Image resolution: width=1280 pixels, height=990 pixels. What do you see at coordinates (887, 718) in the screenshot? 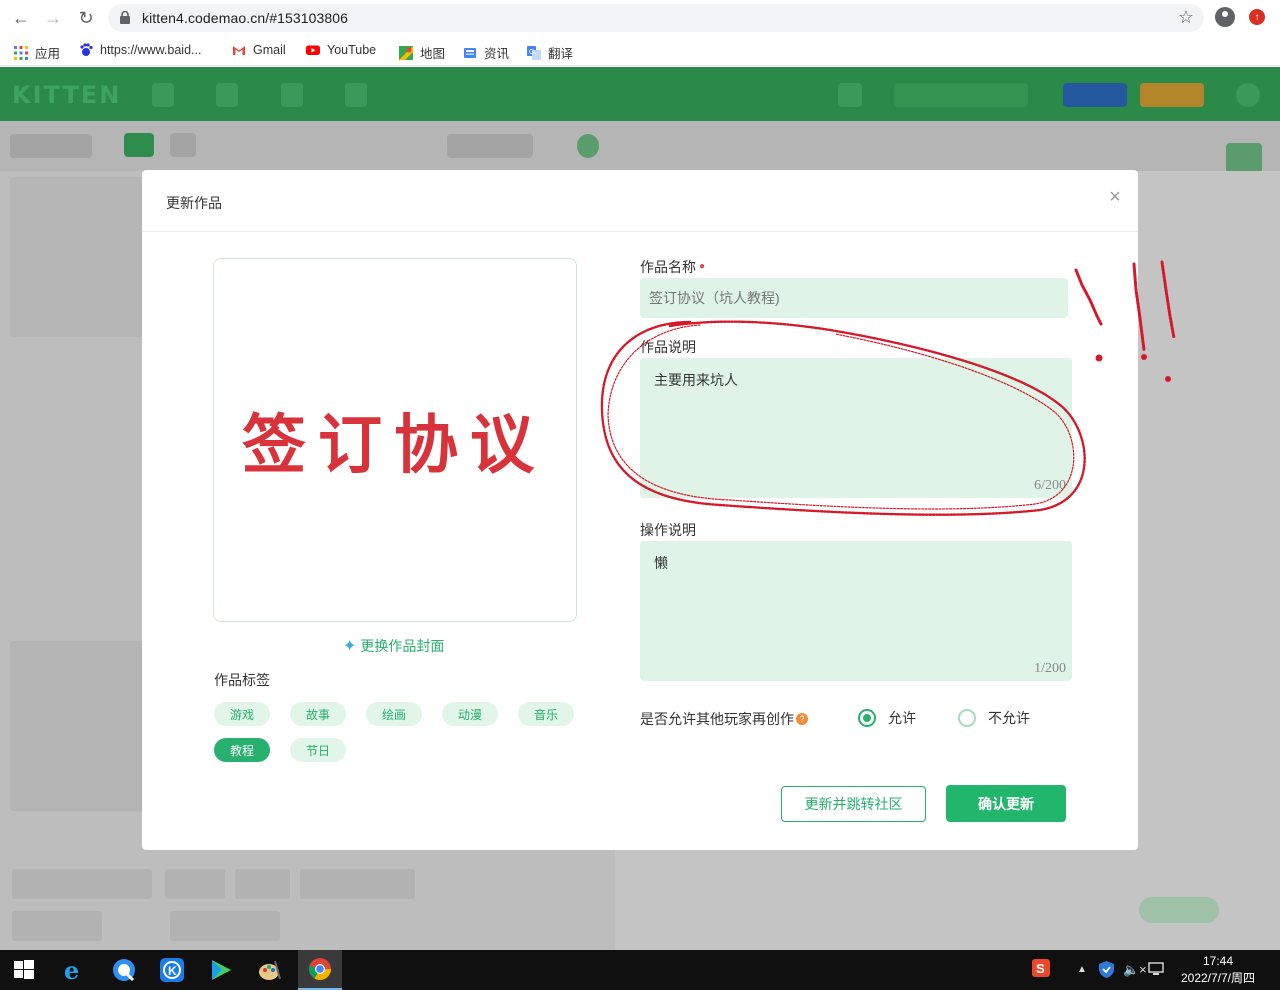
I see `radio-allow: 允许` at bounding box center [887, 718].